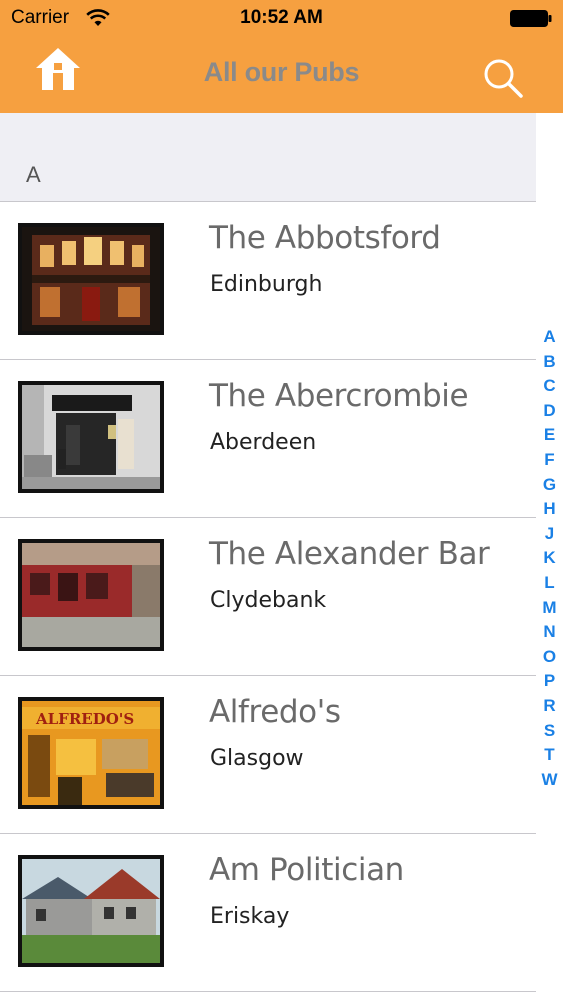 This screenshot has width=563, height=1000. Describe the element at coordinates (549, 755) in the screenshot. I see `index-letter: T` at that location.